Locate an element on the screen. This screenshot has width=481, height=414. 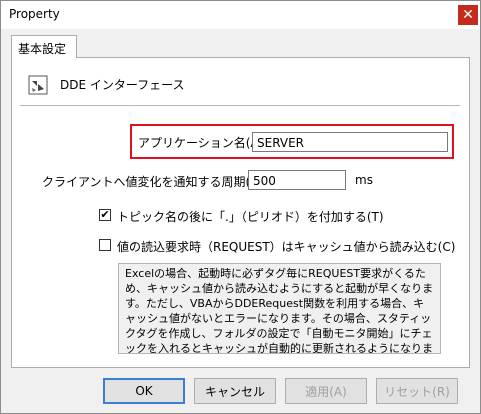
ok-button: OK is located at coordinates (144, 391).